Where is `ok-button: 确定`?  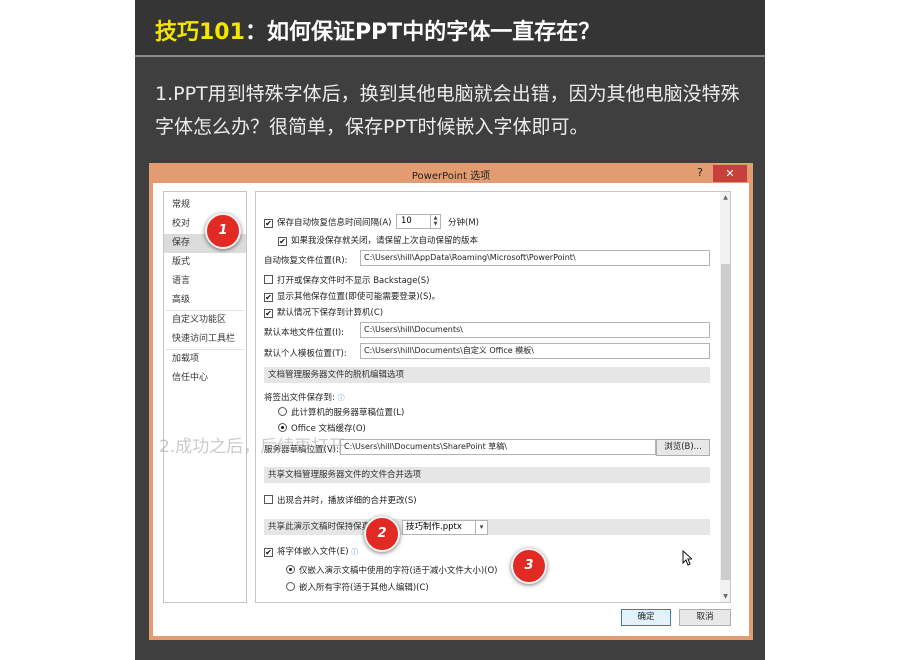 ok-button: 确定 is located at coordinates (646, 617).